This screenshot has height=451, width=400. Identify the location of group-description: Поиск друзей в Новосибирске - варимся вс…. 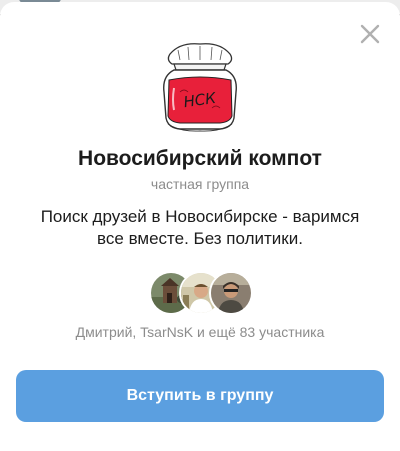
(200, 227).